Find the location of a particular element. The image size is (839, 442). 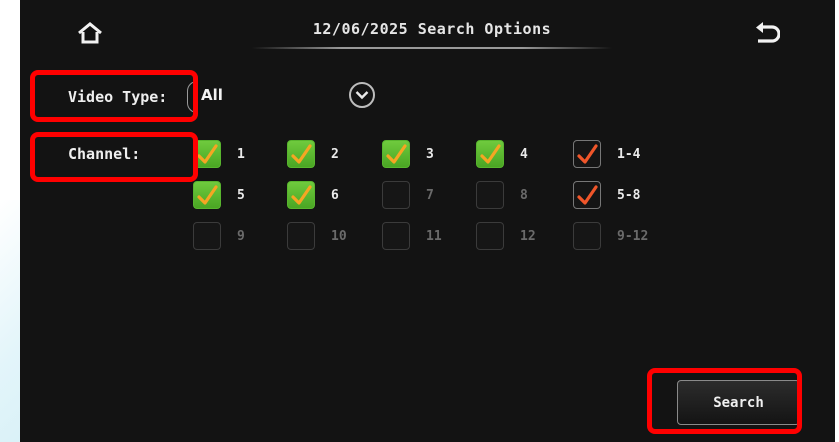

page-title: 12/06/2025 Search Options is located at coordinates (432, 29).